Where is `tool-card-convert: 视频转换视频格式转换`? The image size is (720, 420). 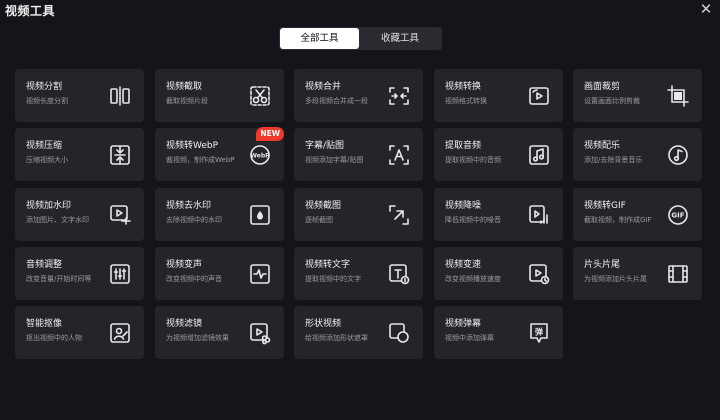
tool-card-convert: 视频转换视频格式转换 is located at coordinates (498, 95).